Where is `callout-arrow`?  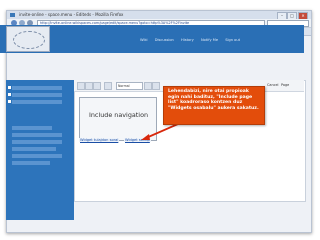 callout-arrow is located at coordinates (160, 131).